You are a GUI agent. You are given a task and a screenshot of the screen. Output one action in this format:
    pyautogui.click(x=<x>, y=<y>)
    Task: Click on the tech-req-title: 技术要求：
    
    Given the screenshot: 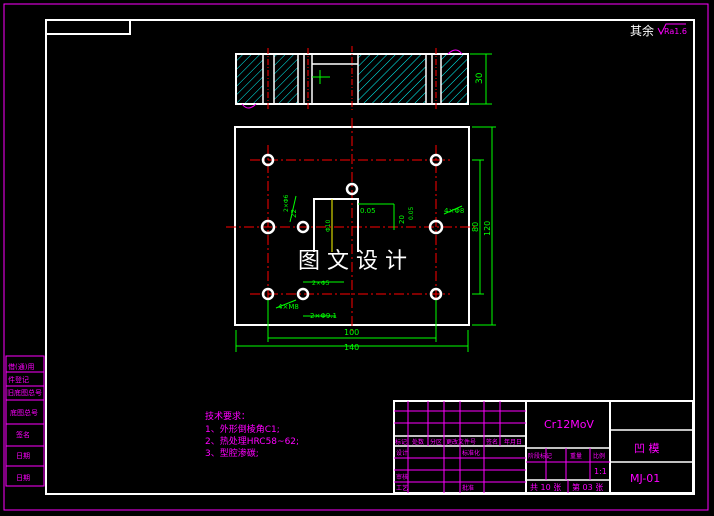 What is the action you would take?
    pyautogui.click(x=227, y=416)
    